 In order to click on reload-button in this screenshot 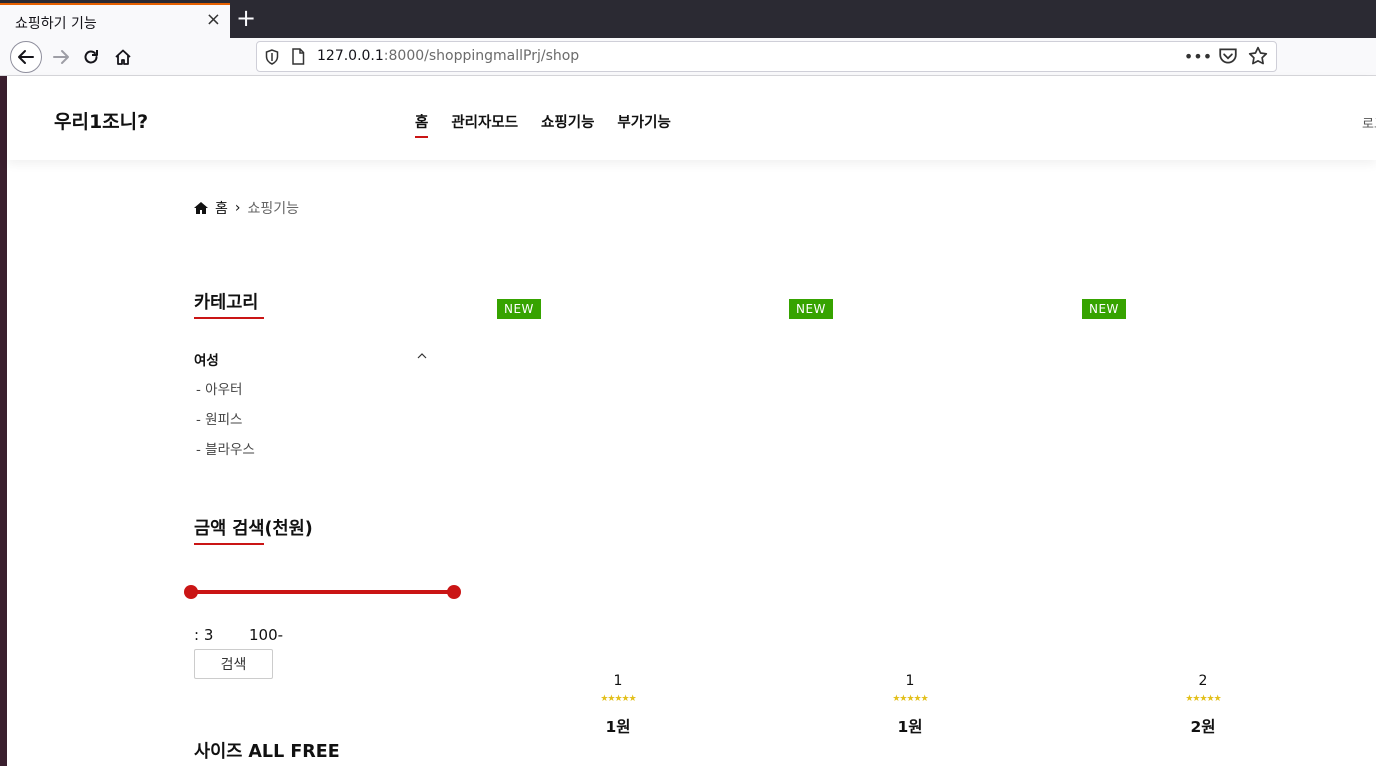, I will do `click(91, 57)`.